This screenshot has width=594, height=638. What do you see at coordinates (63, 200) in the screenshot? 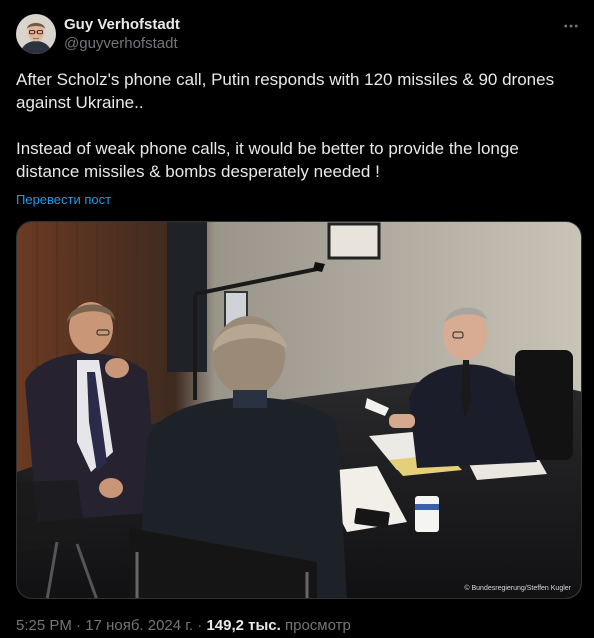
I see `translate-post-link: Перевести пост` at bounding box center [63, 200].